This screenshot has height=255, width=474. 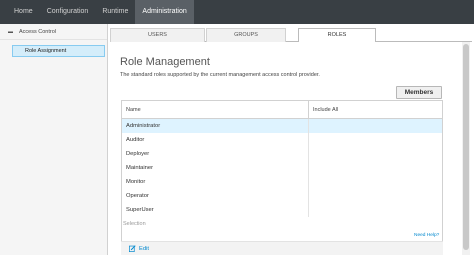 What do you see at coordinates (282, 248) in the screenshot?
I see `selection-action-bar: Edit` at bounding box center [282, 248].